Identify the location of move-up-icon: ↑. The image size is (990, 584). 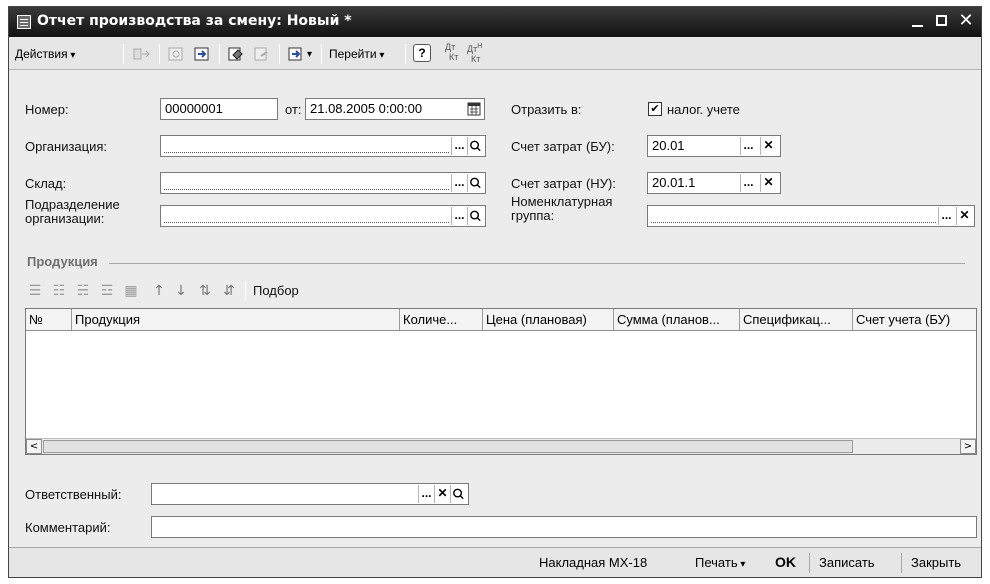
(159, 291).